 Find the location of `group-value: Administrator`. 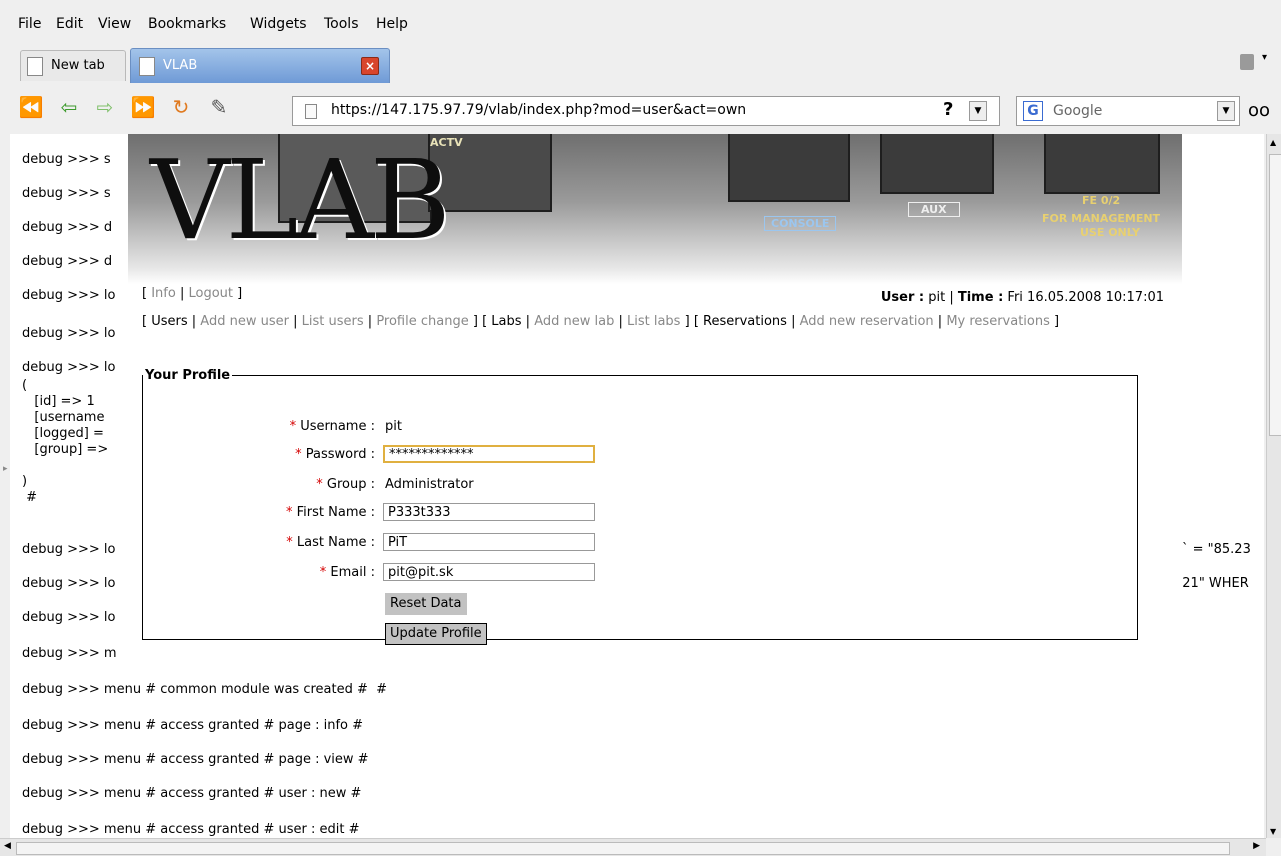

group-value: Administrator is located at coordinates (429, 484).